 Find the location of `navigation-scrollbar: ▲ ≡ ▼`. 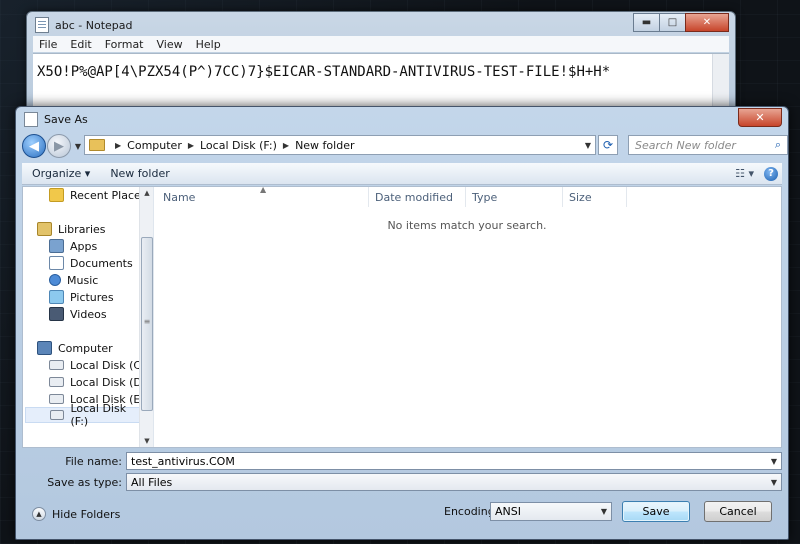

navigation-scrollbar: ▲ ≡ ▼ is located at coordinates (146, 317).